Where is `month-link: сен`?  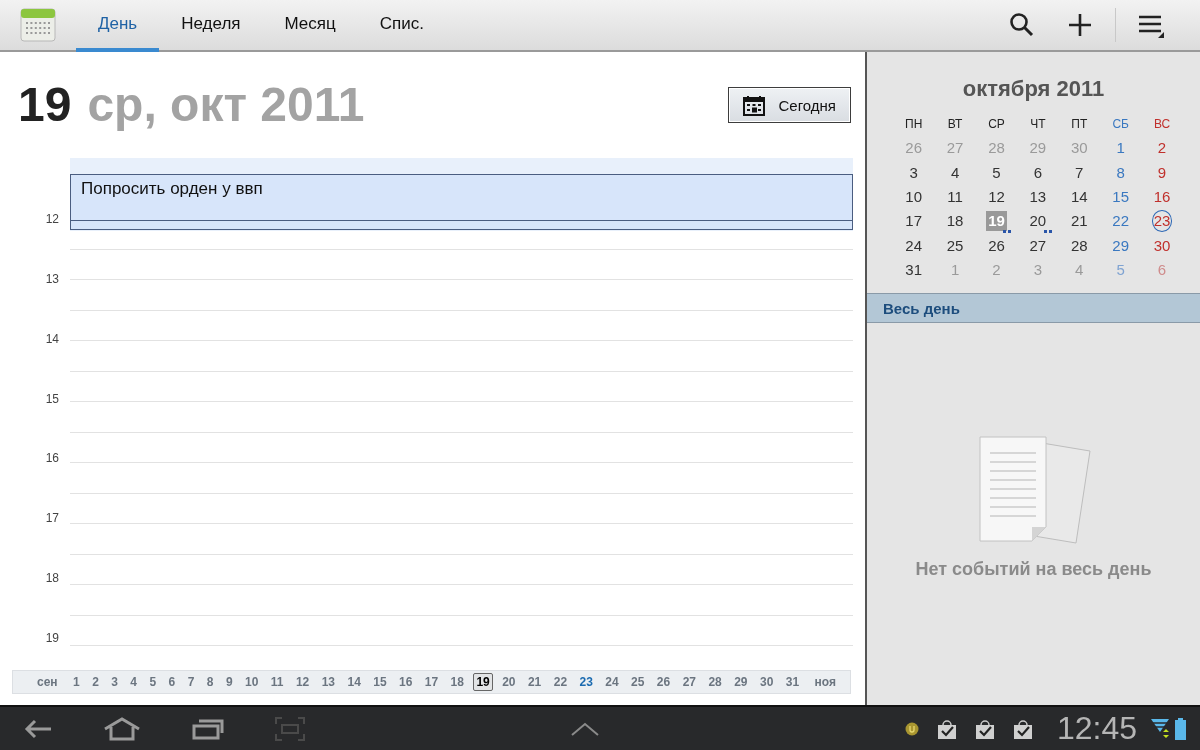 month-link: сен is located at coordinates (47, 682).